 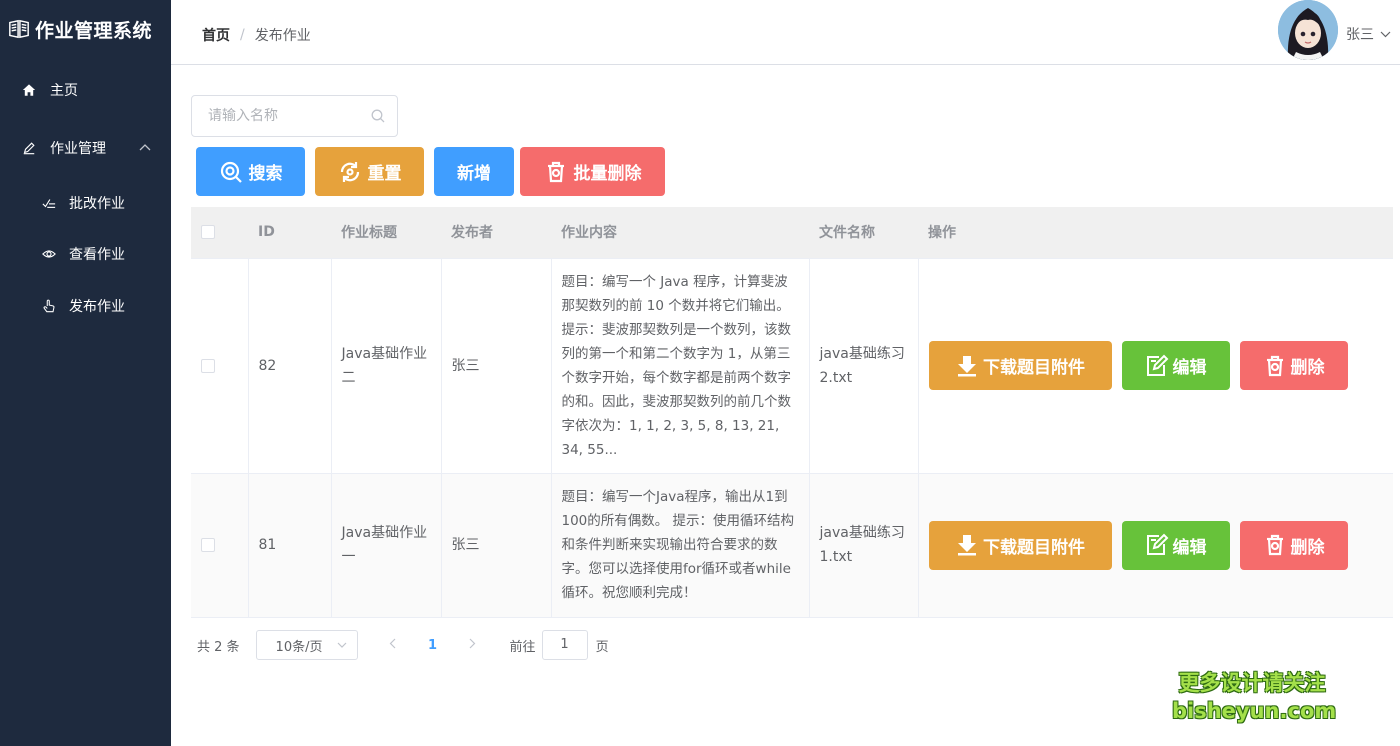 I want to click on sidebar-item-label: 查看作业, so click(x=97, y=255).